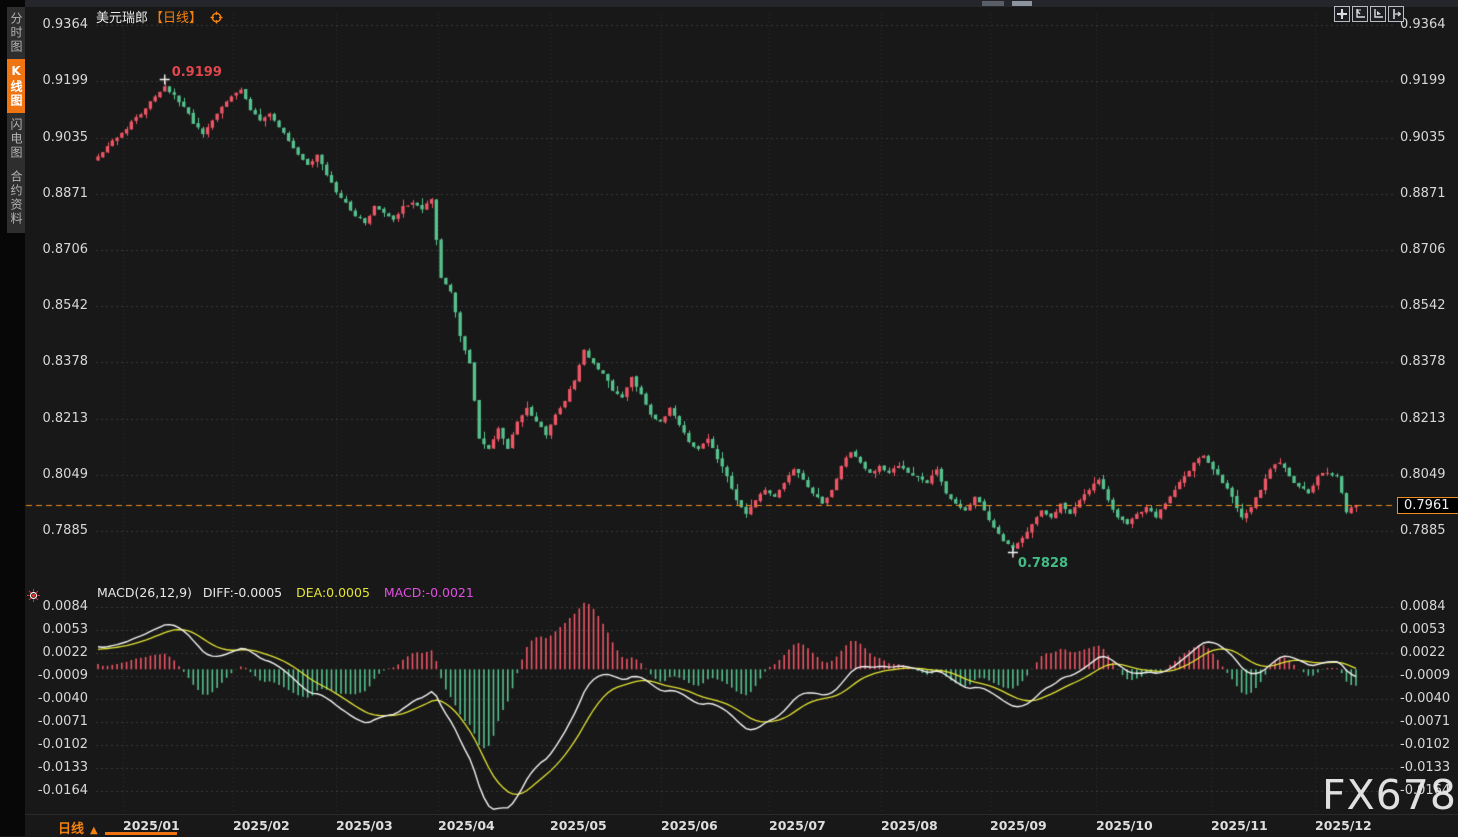  What do you see at coordinates (1425, 675) in the screenshot?
I see `macd-axis-label-right: -0.0009` at bounding box center [1425, 675].